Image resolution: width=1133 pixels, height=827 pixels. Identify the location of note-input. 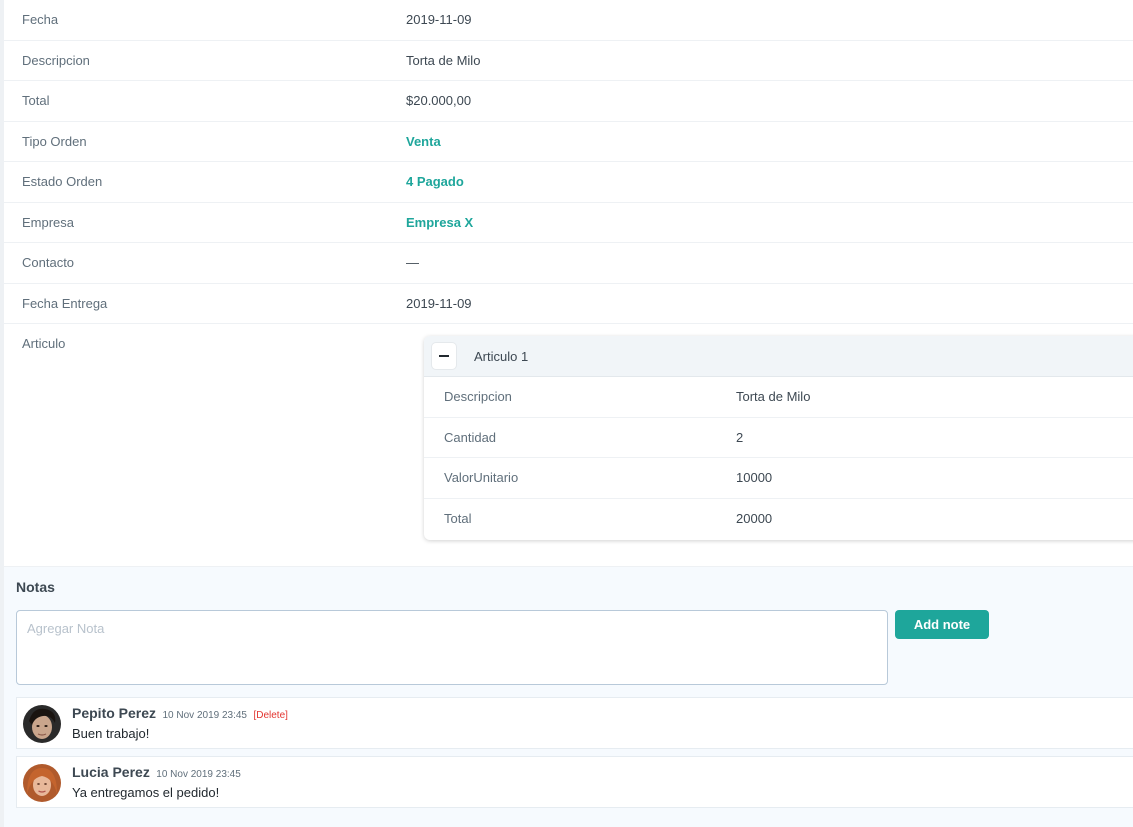
(452, 647).